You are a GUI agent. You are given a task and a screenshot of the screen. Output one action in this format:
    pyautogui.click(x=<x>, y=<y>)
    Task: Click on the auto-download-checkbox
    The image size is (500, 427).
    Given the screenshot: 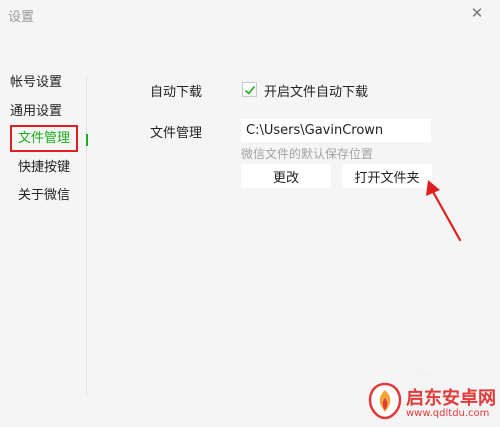 What is the action you would take?
    pyautogui.click(x=249, y=89)
    